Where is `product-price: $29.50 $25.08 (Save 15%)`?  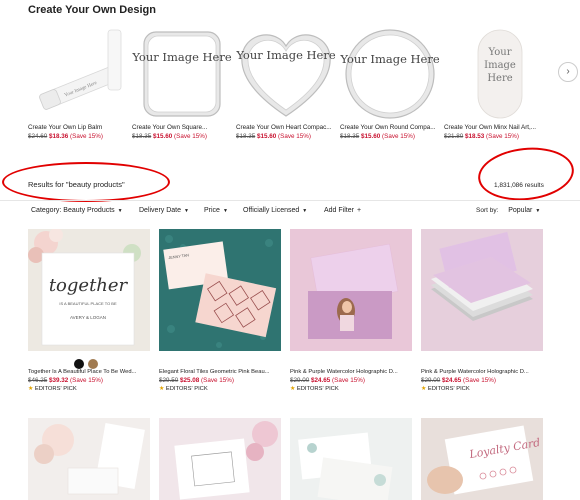 product-price: $29.50 $25.08 (Save 15%) is located at coordinates (196, 380).